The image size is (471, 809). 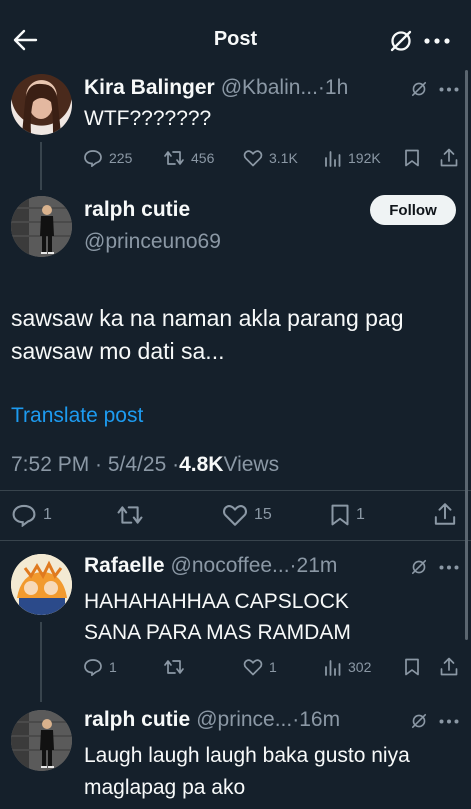 I want to click on reply-count: 225, so click(x=121, y=158).